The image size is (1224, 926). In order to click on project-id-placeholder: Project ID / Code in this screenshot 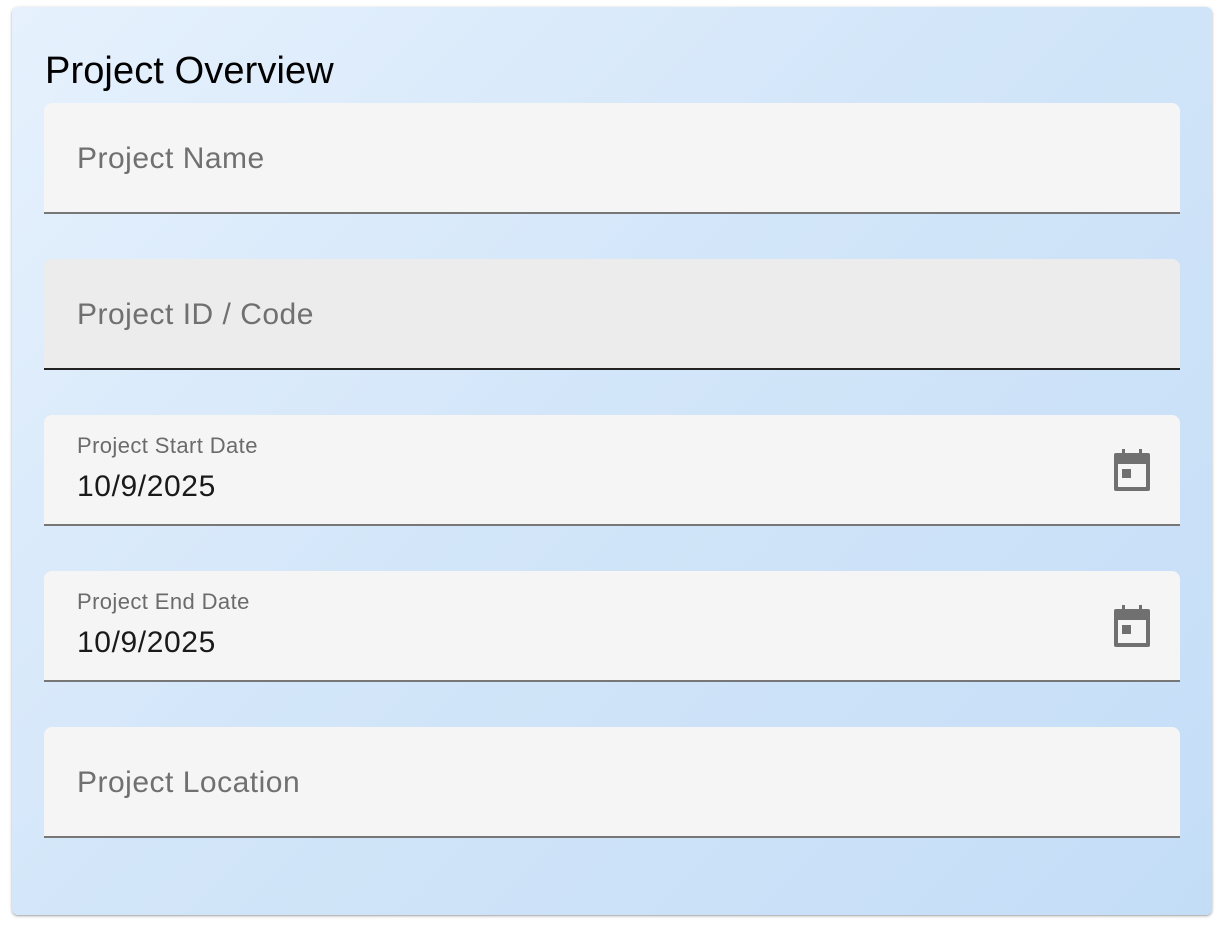, I will do `click(195, 314)`.